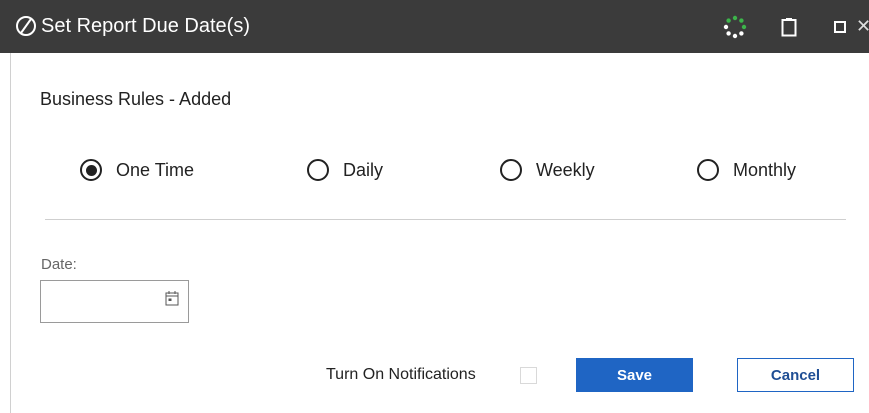  I want to click on radio-label: One Time, so click(155, 169).